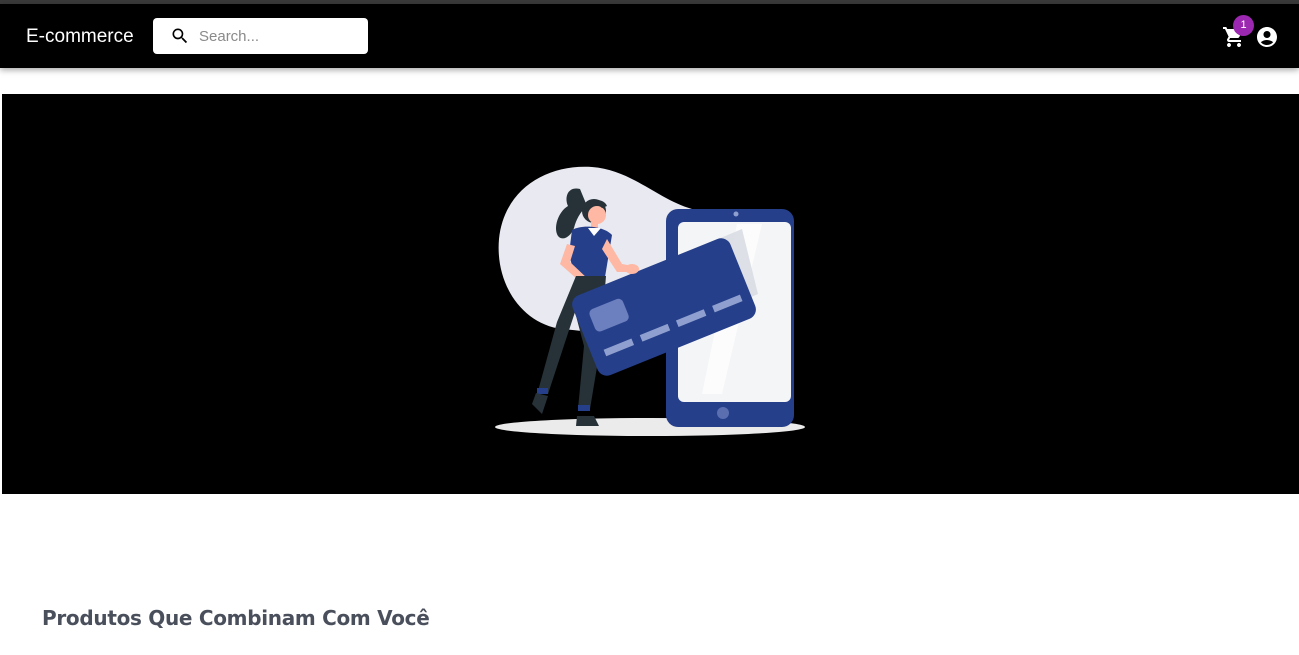 The width and height of the screenshot is (1299, 655). I want to click on account-button, so click(1267, 37).